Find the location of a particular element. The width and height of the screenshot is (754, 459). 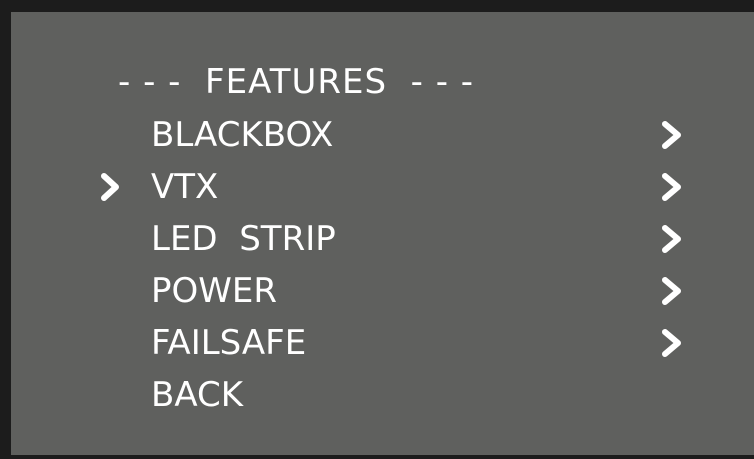

menu-item-label: LED STRIP is located at coordinates (243, 239).